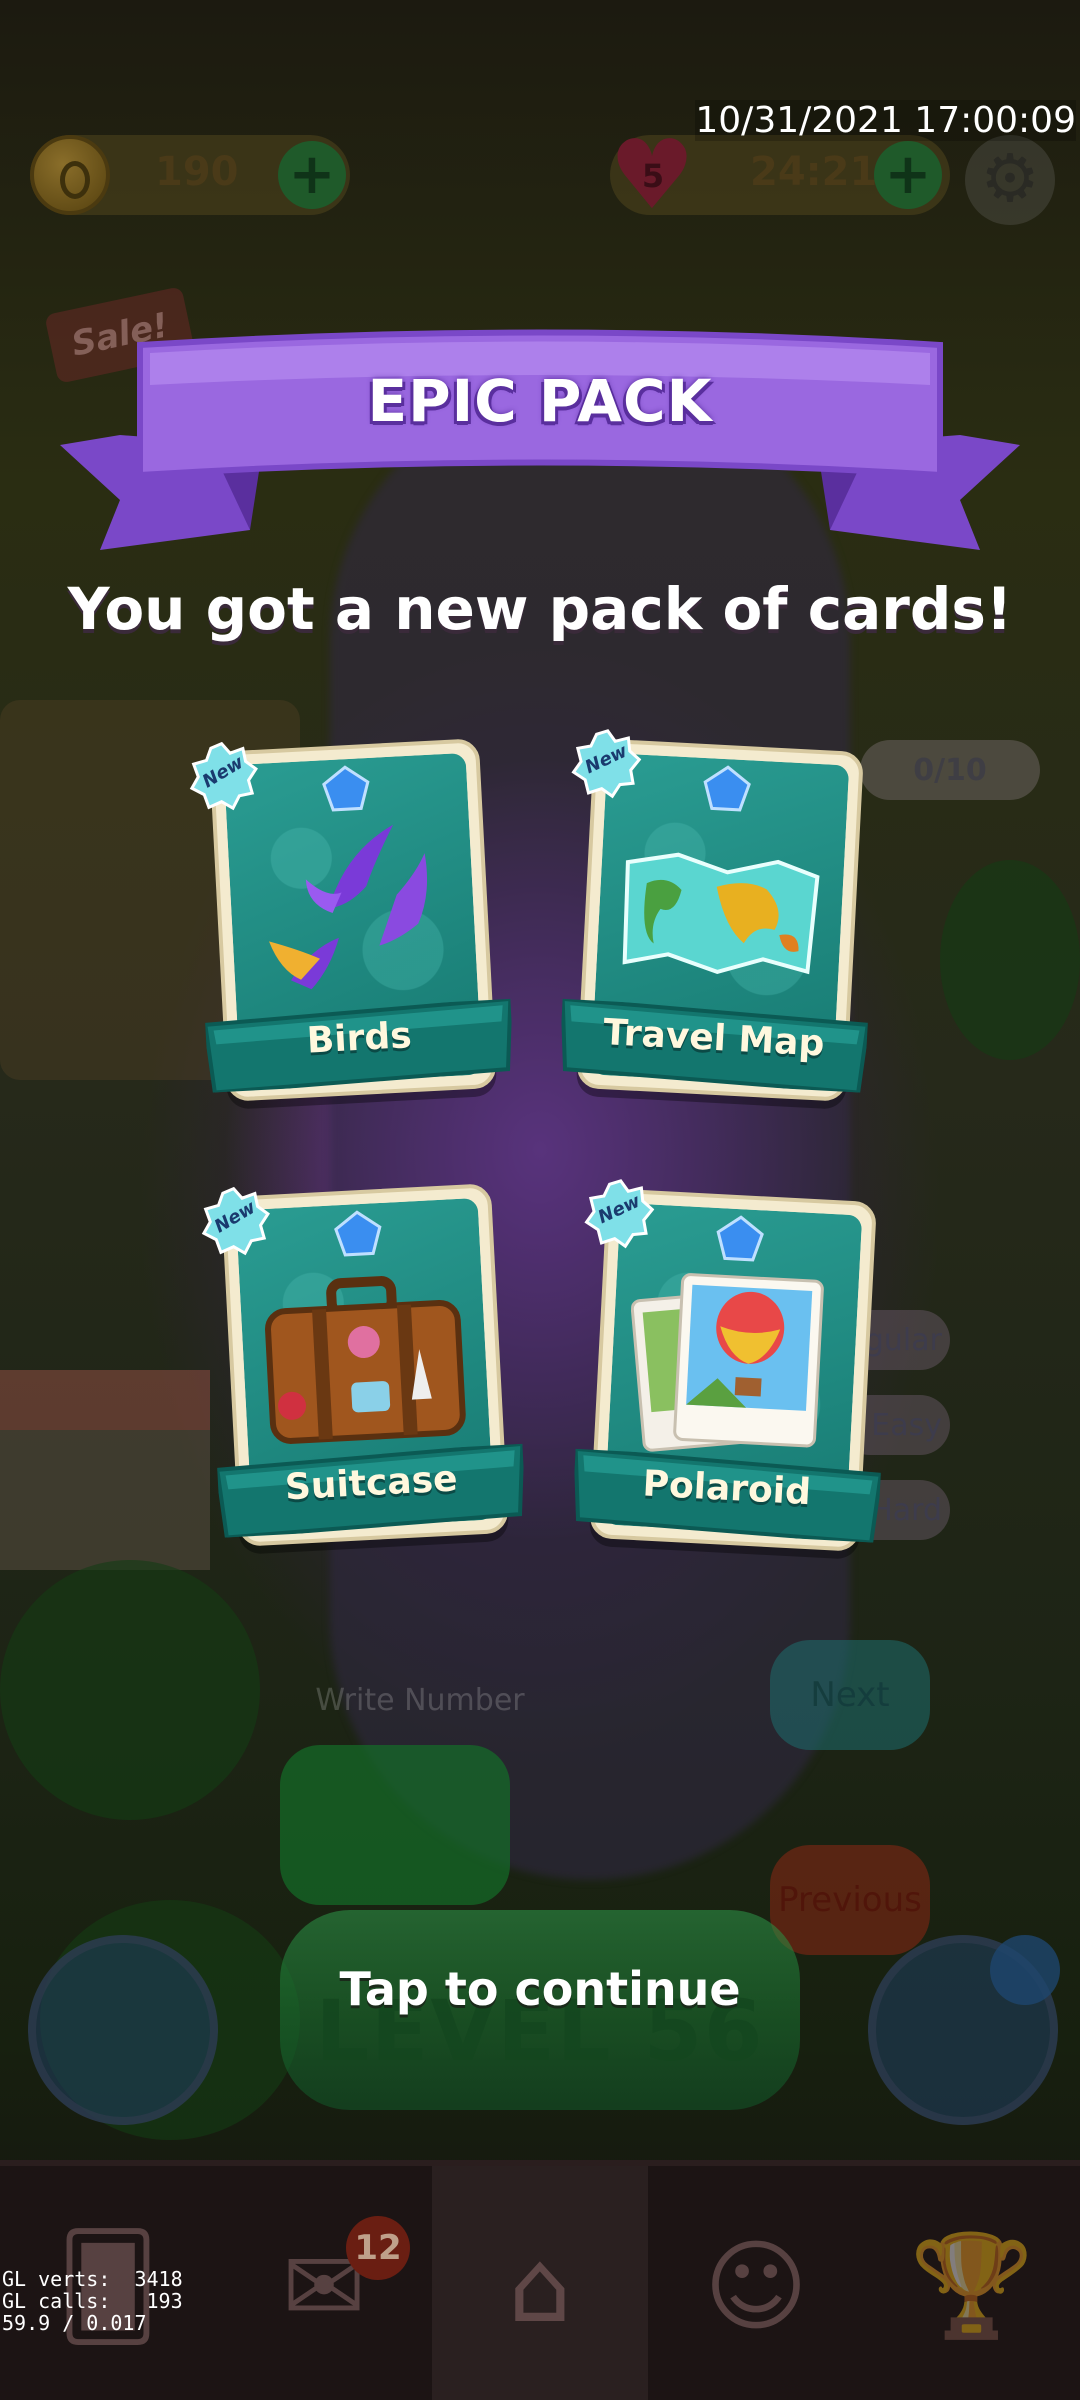 The width and height of the screenshot is (1080, 2400). What do you see at coordinates (312, 175) in the screenshot?
I see `add-coins-button: +` at bounding box center [312, 175].